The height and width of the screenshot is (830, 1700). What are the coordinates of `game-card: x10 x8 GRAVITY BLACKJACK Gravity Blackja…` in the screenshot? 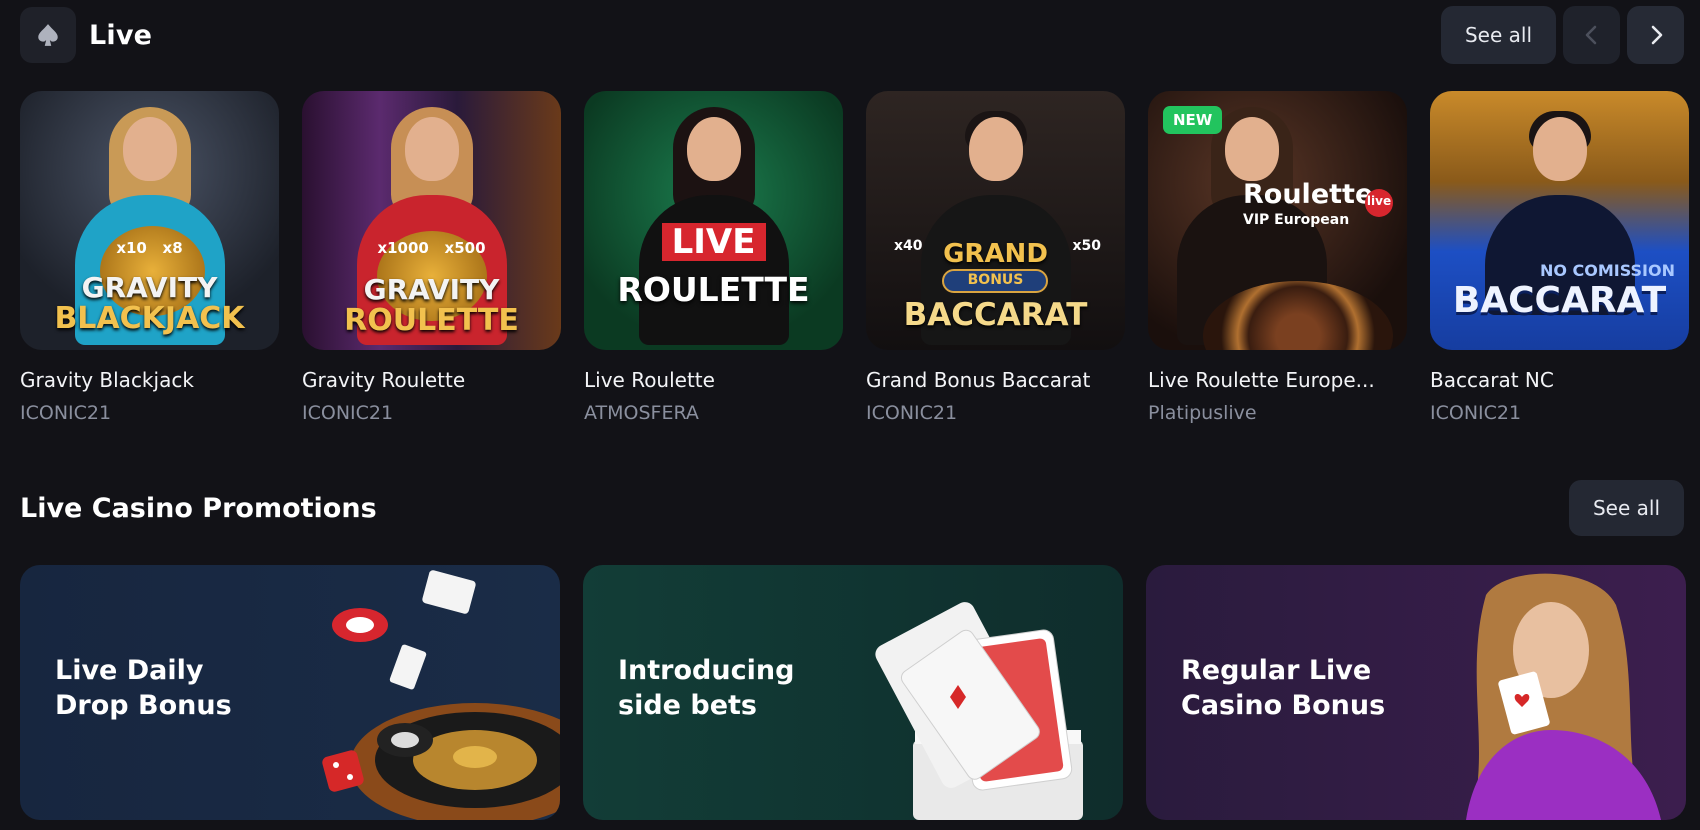 It's located at (149, 257).